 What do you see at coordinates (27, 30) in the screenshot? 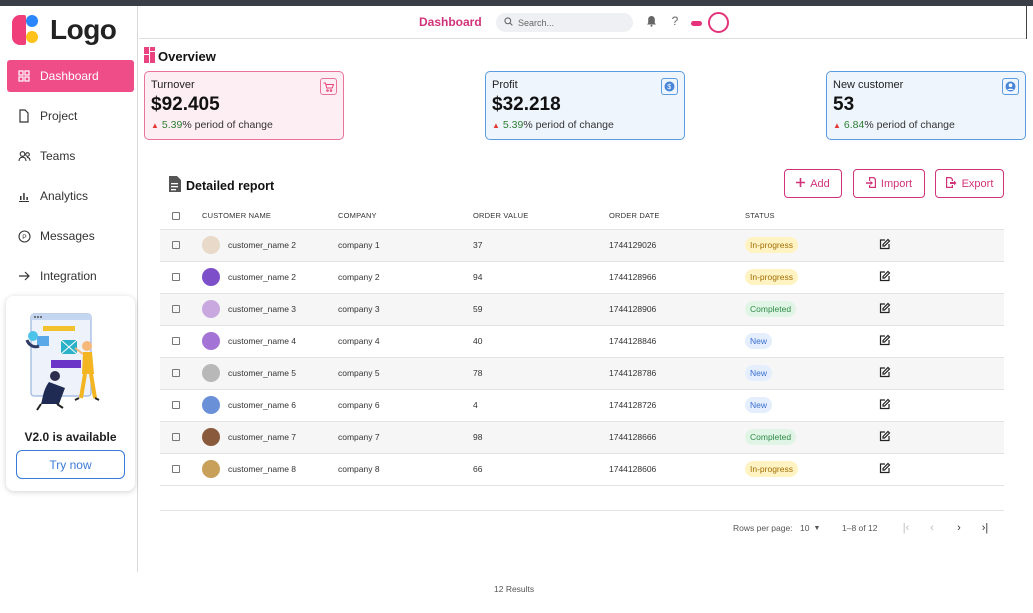
I see `logo-mark-icon` at bounding box center [27, 30].